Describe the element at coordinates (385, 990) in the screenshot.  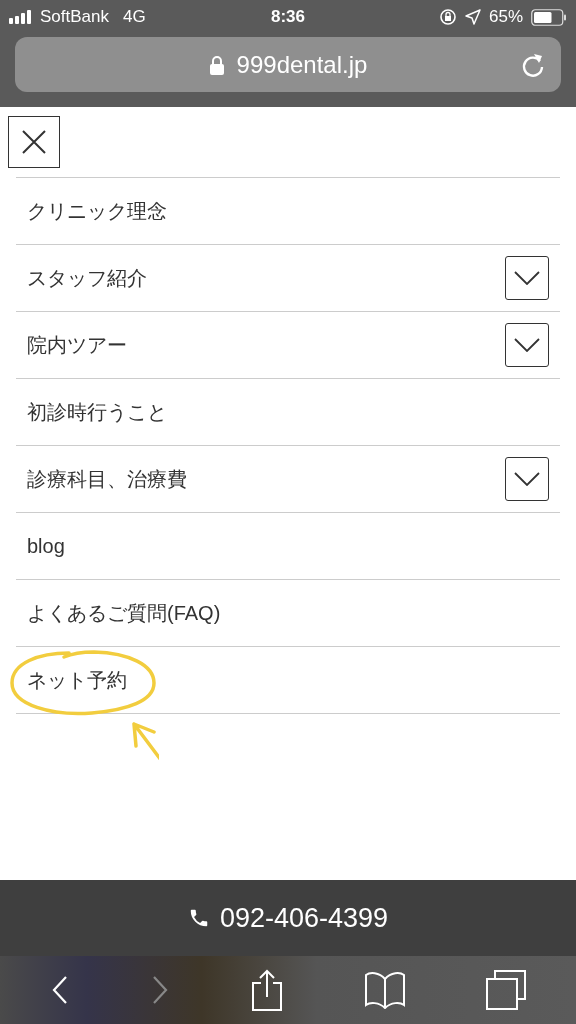
I see `bookmarks-icon` at that location.